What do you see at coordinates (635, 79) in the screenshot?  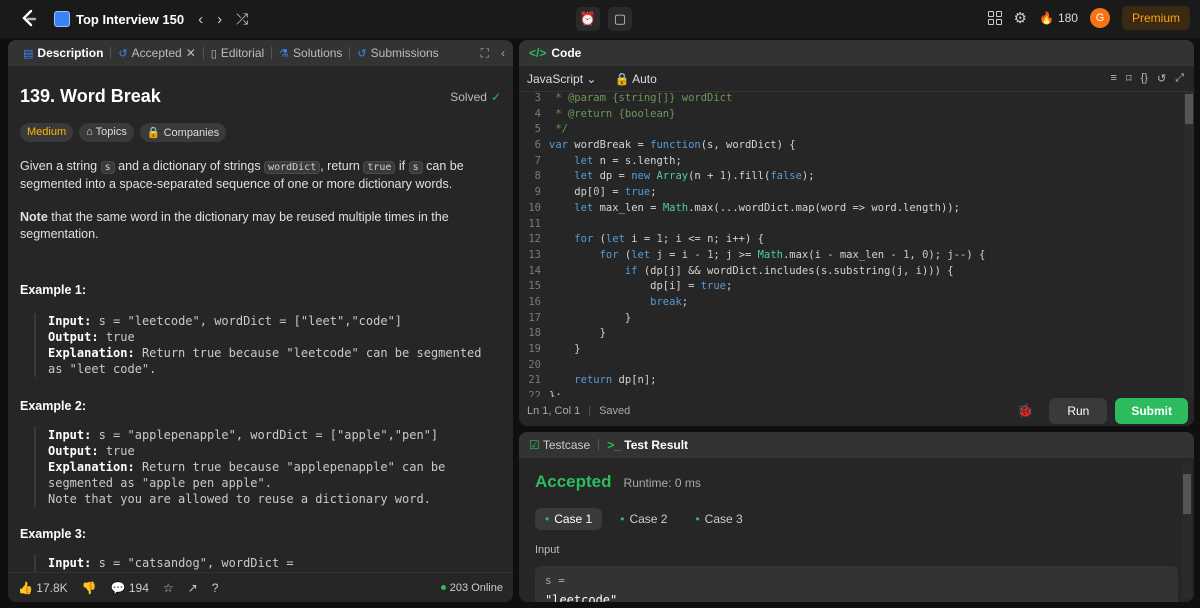 I see `auto-mode: 🔒 Auto` at bounding box center [635, 79].